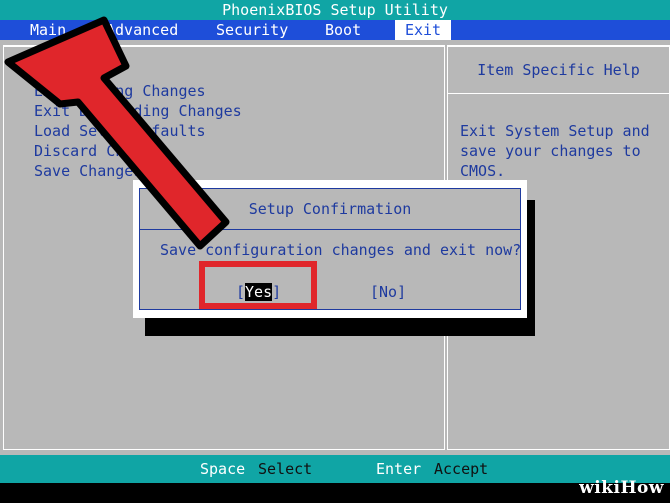  Describe the element at coordinates (621, 488) in the screenshot. I see `wikihow-watermark: wikiHow` at that location.